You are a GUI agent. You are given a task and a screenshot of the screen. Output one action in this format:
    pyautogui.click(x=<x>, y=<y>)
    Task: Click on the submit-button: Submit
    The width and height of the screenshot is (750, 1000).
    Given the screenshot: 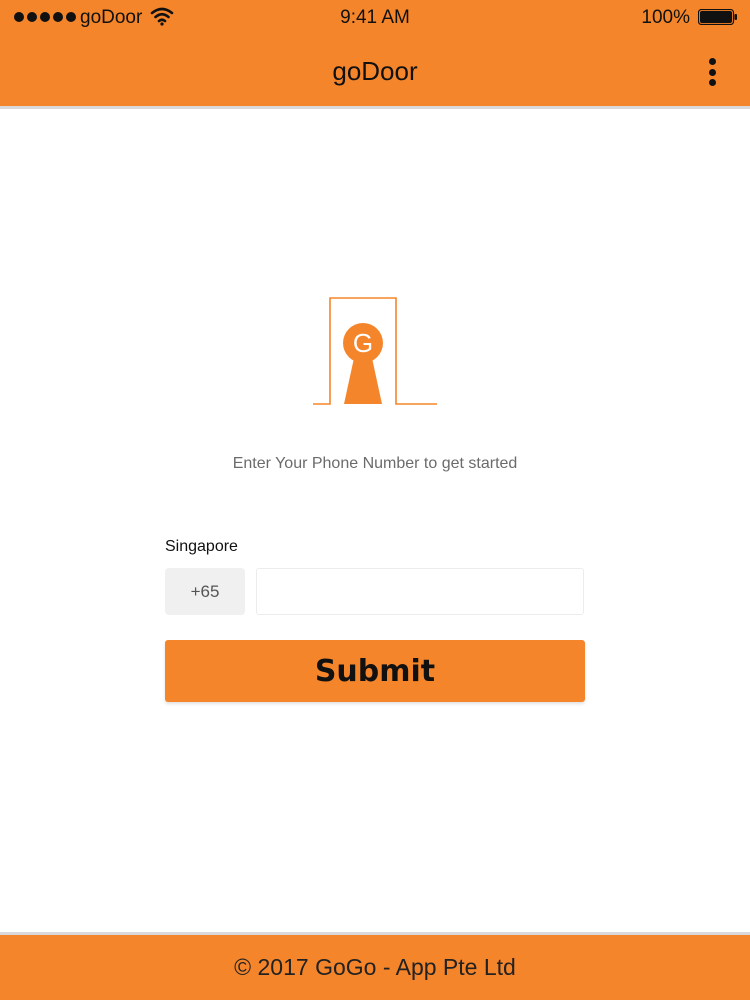 What is the action you would take?
    pyautogui.click(x=375, y=671)
    